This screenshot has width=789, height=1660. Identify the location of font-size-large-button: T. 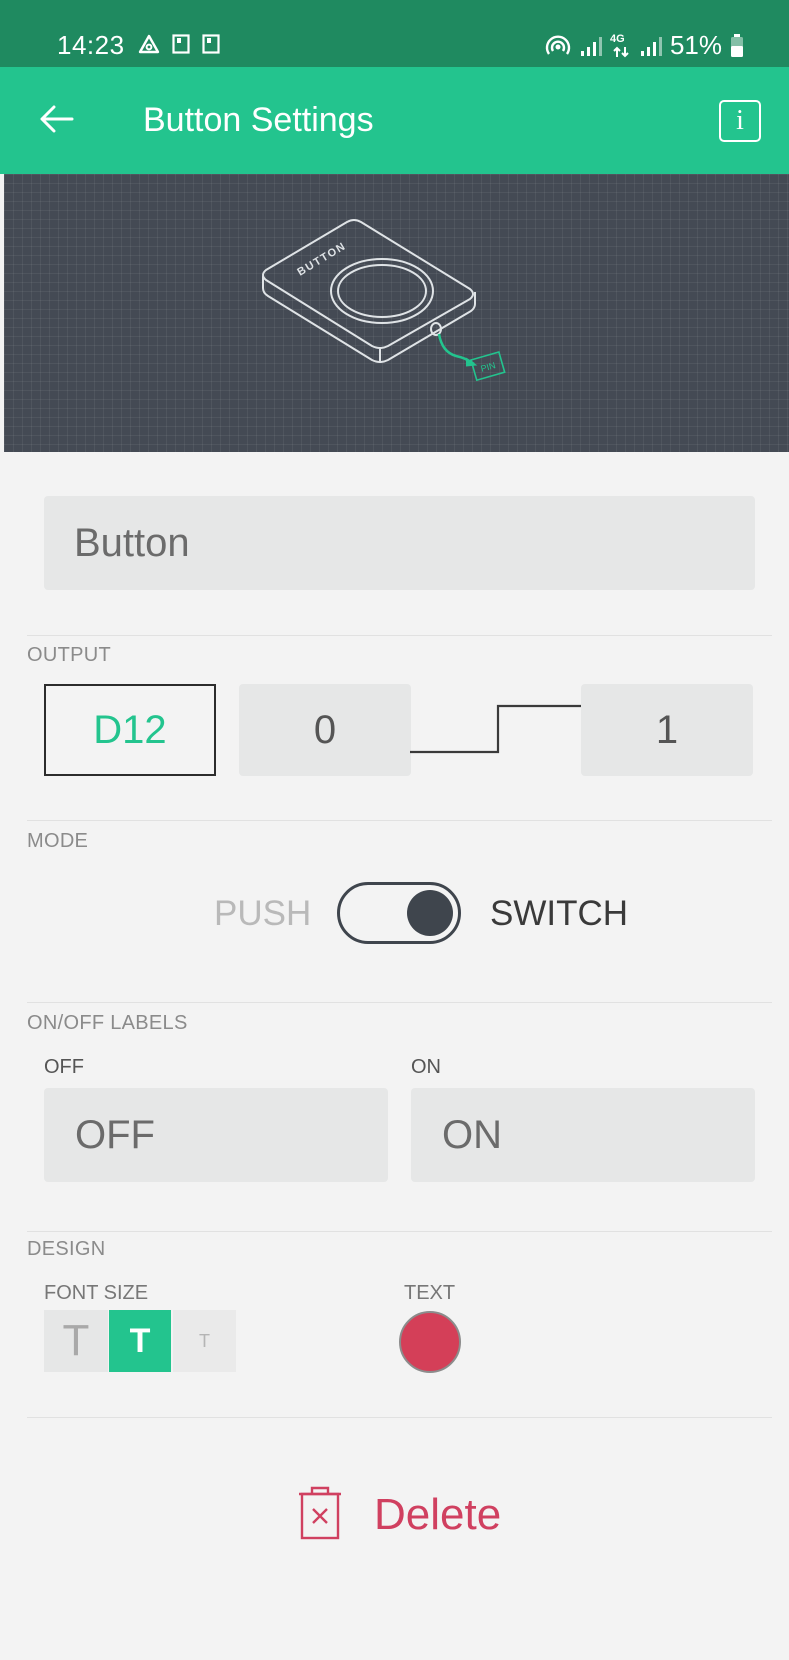
(76, 1341).